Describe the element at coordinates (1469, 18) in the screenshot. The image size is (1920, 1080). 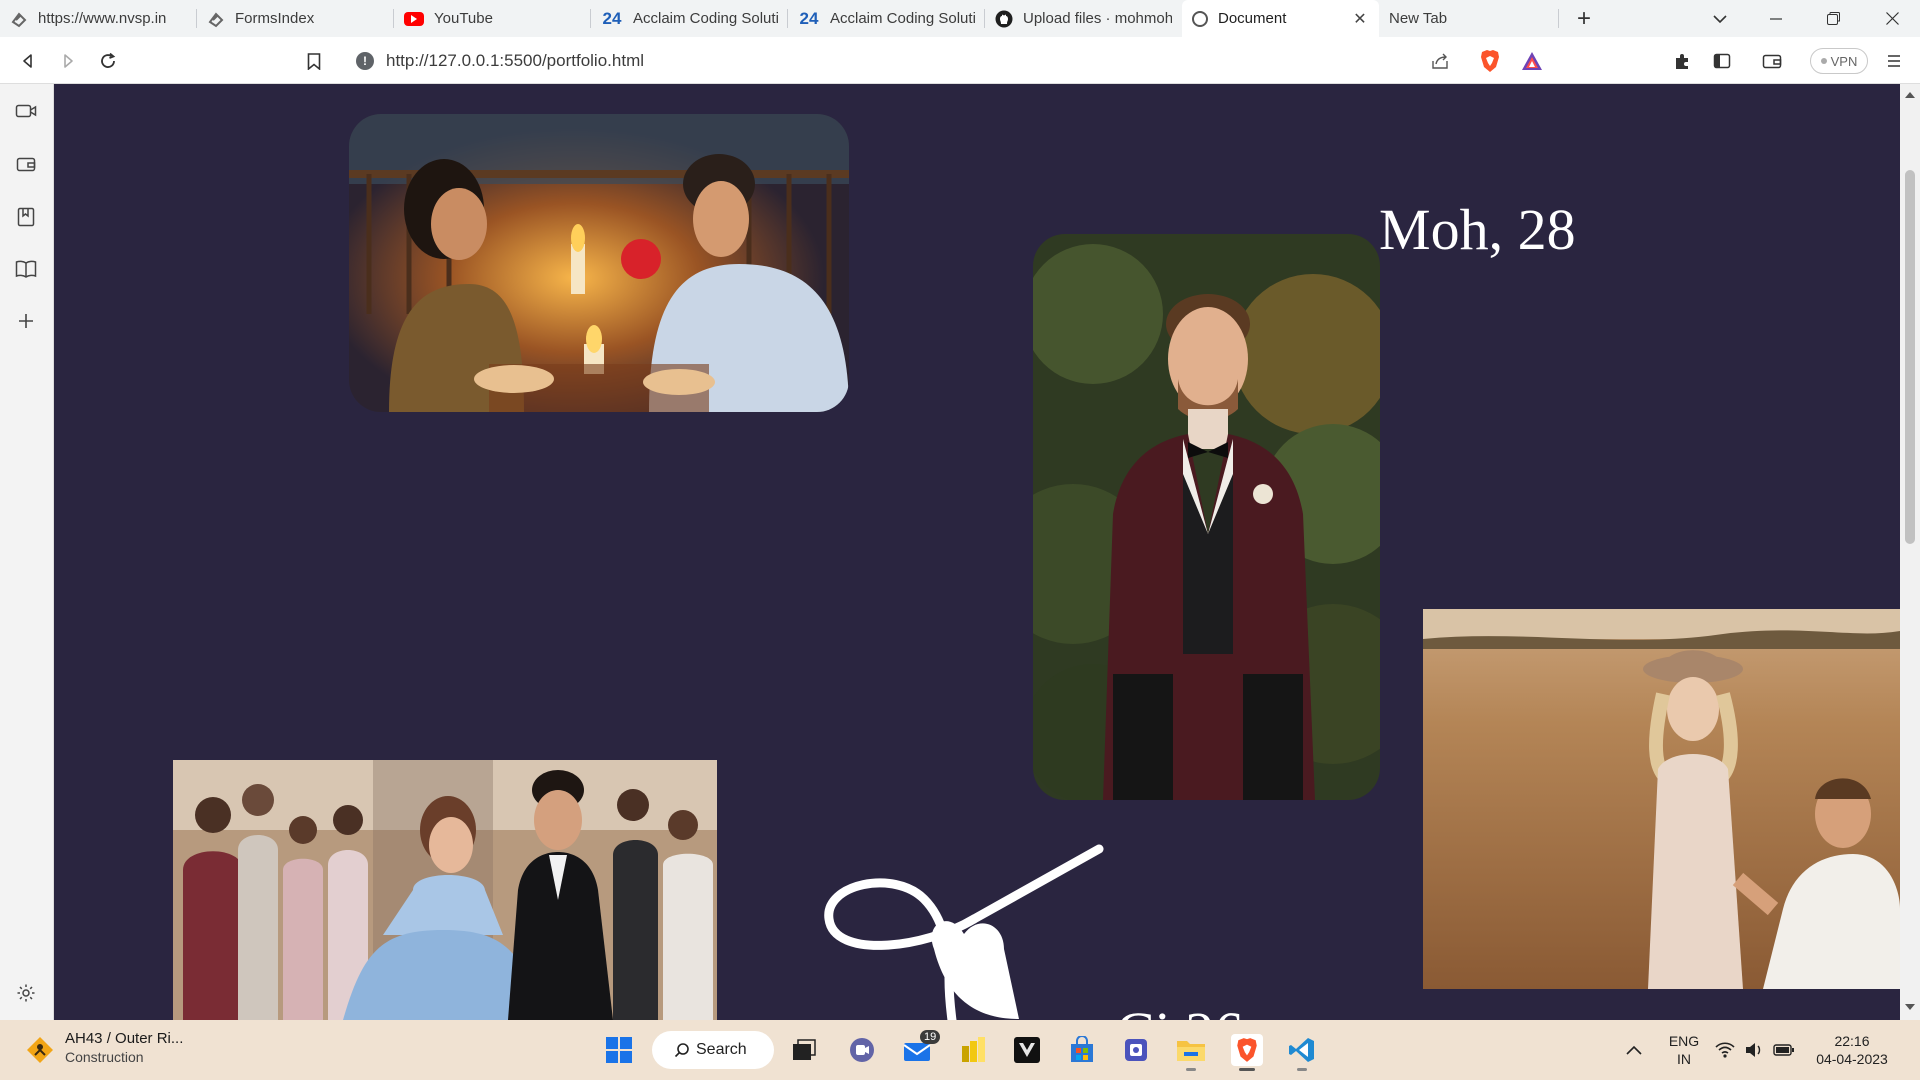
I see `tab-new-tab: New Tab` at that location.